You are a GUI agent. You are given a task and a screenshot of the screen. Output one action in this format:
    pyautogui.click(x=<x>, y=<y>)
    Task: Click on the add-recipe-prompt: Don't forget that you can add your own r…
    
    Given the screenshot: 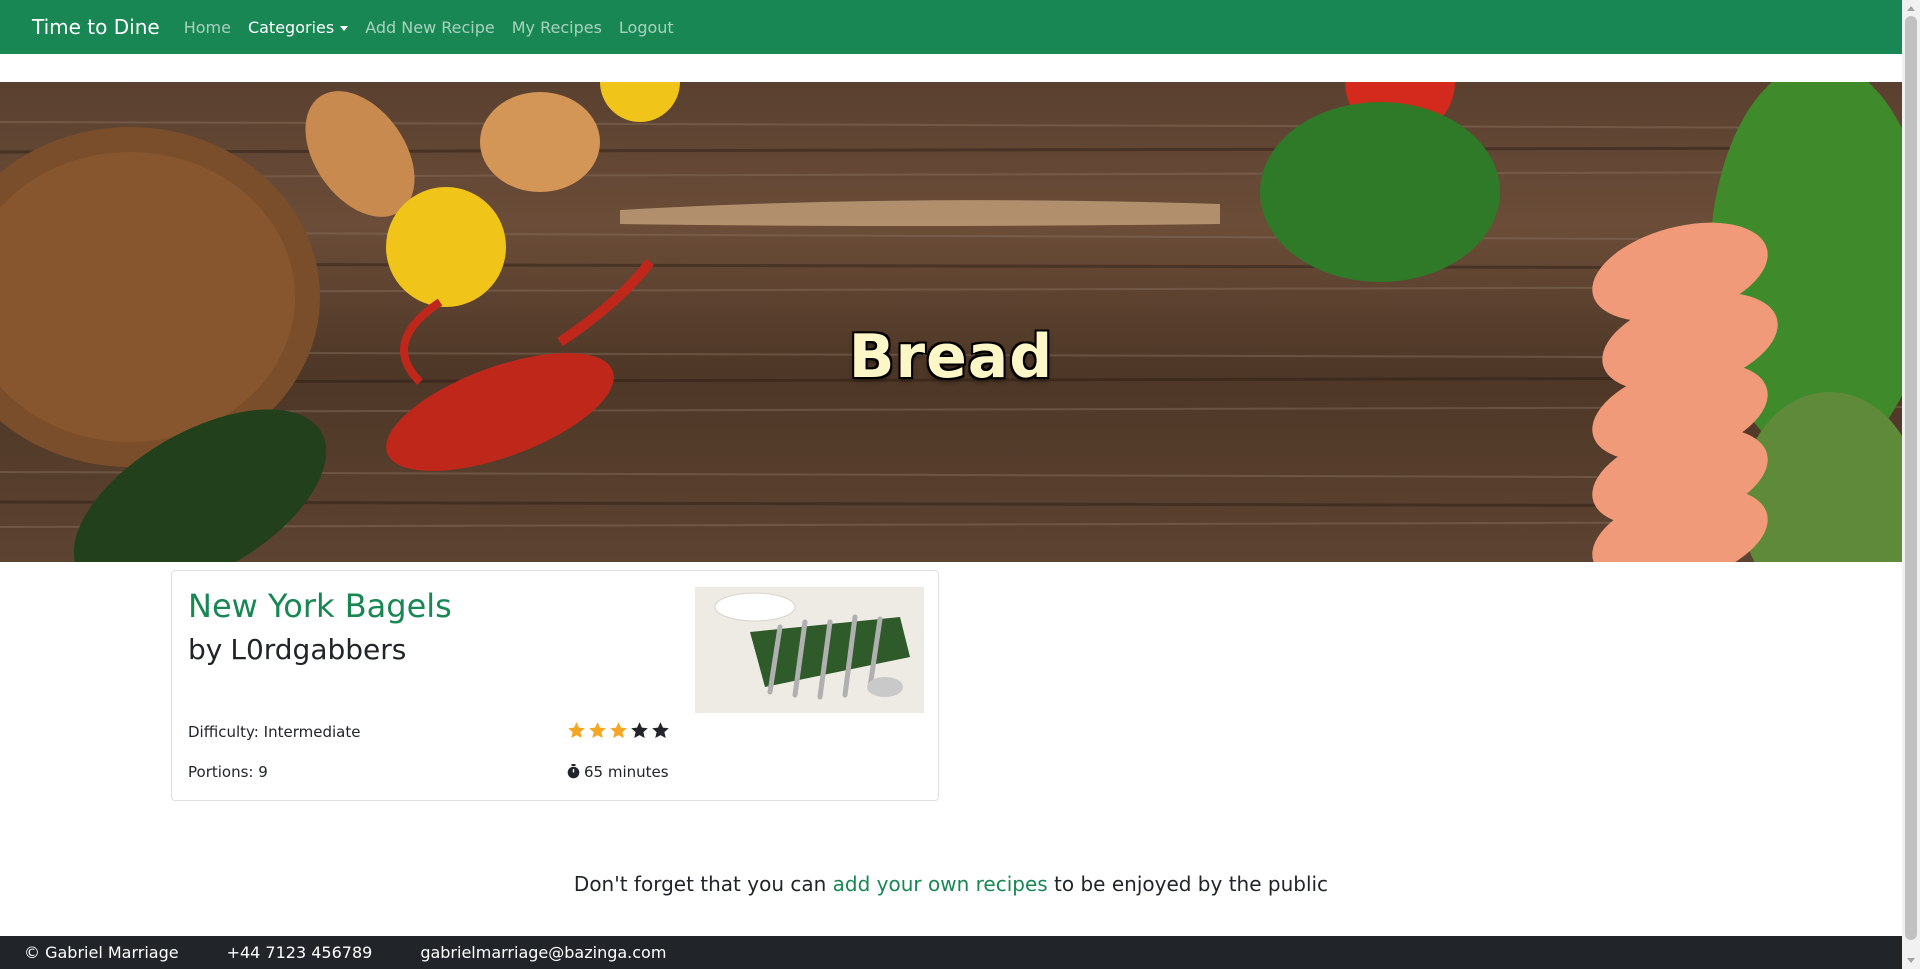 What is the action you would take?
    pyautogui.click(x=951, y=884)
    